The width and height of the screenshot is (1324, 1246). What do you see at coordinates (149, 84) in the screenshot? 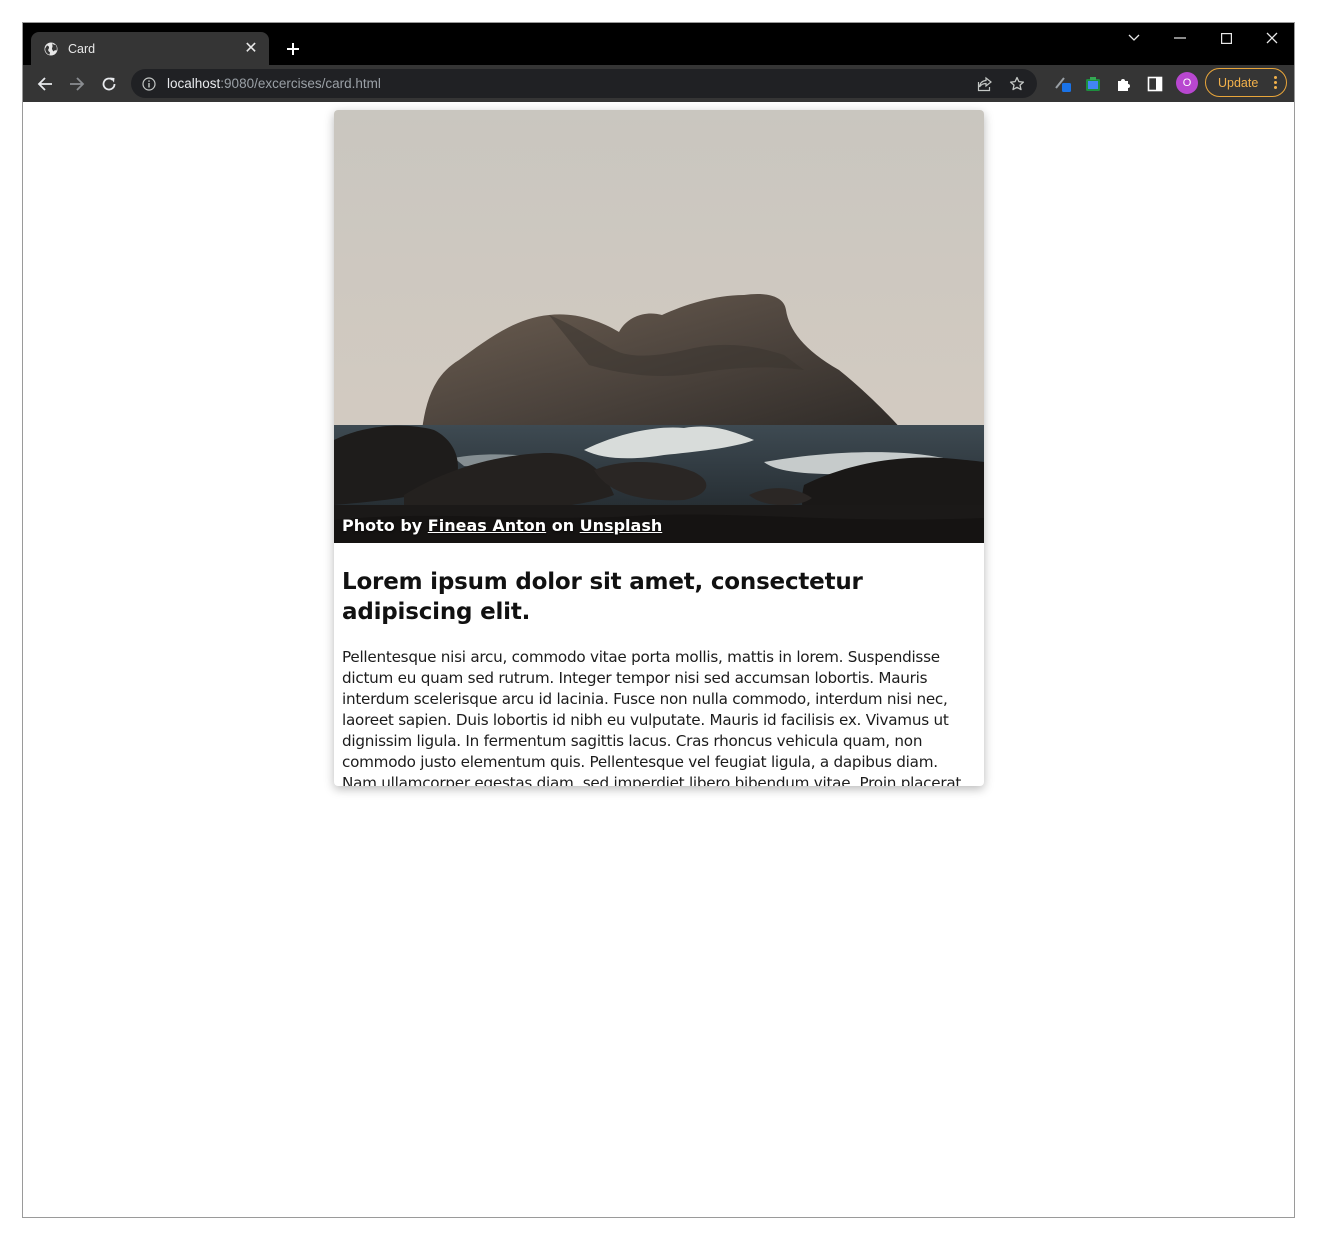
I see `site-info-icon` at bounding box center [149, 84].